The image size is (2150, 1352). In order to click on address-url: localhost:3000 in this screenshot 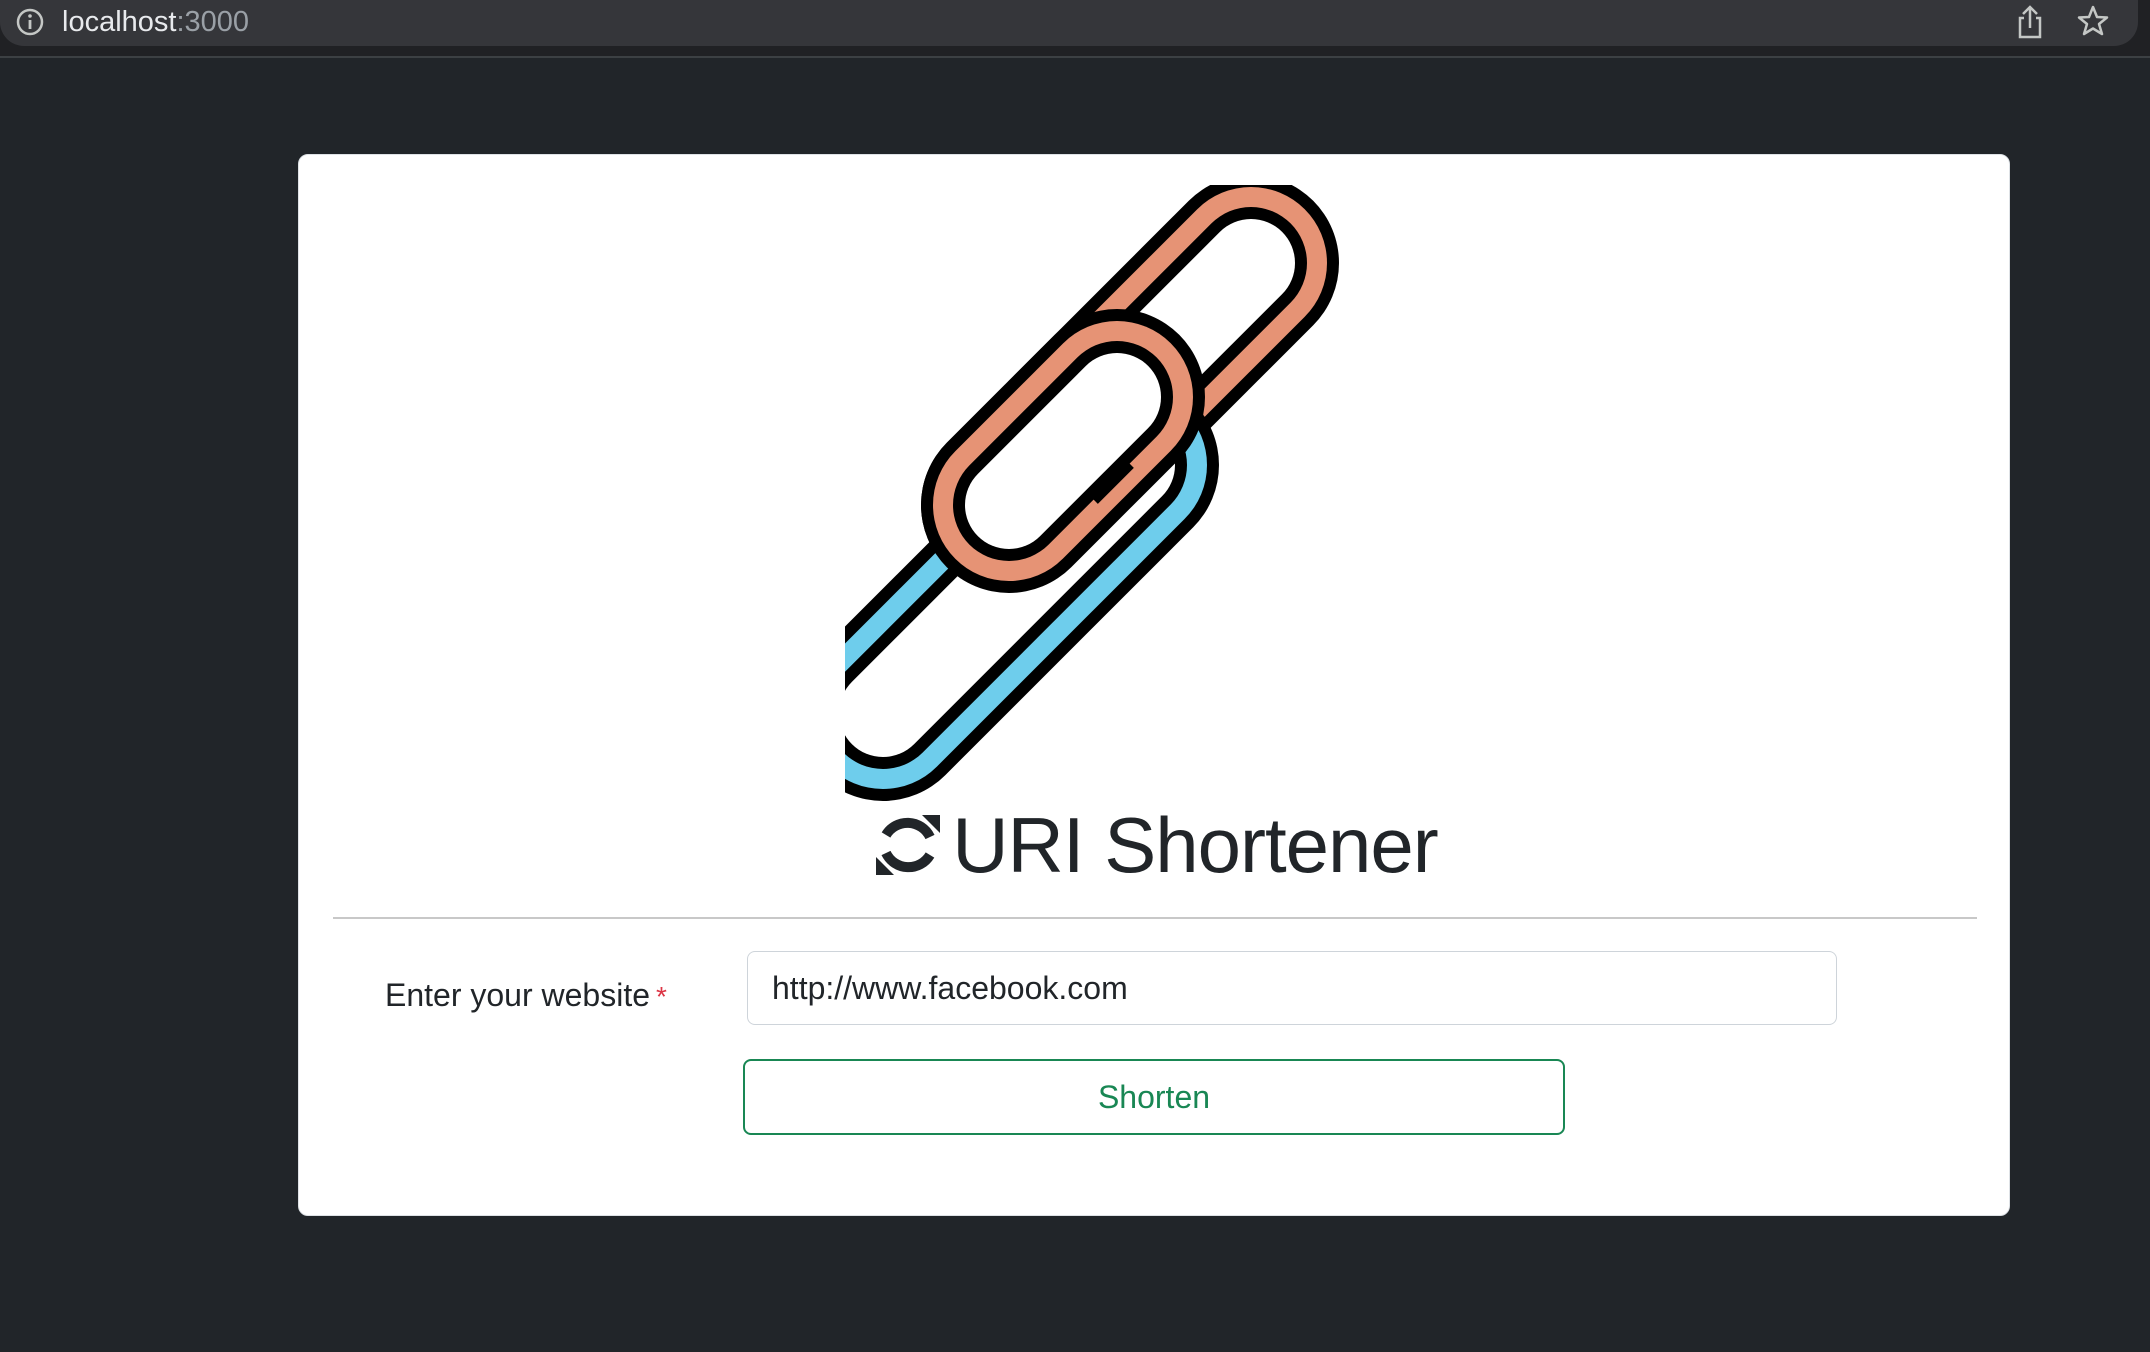, I will do `click(155, 22)`.